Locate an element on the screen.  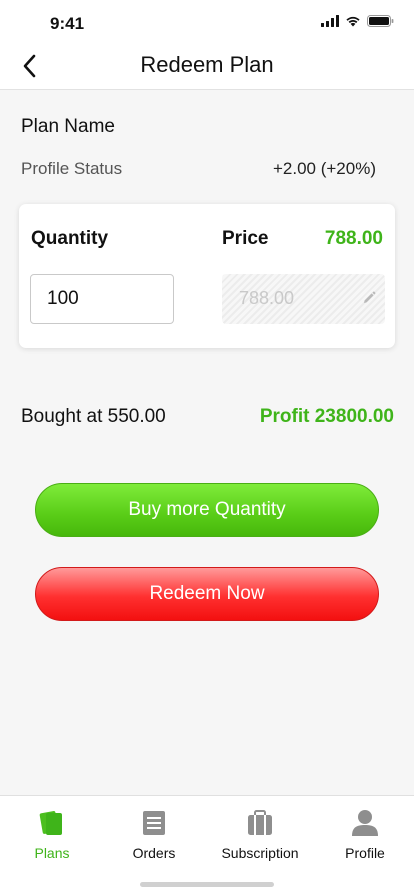
orders-icon is located at coordinates (154, 823).